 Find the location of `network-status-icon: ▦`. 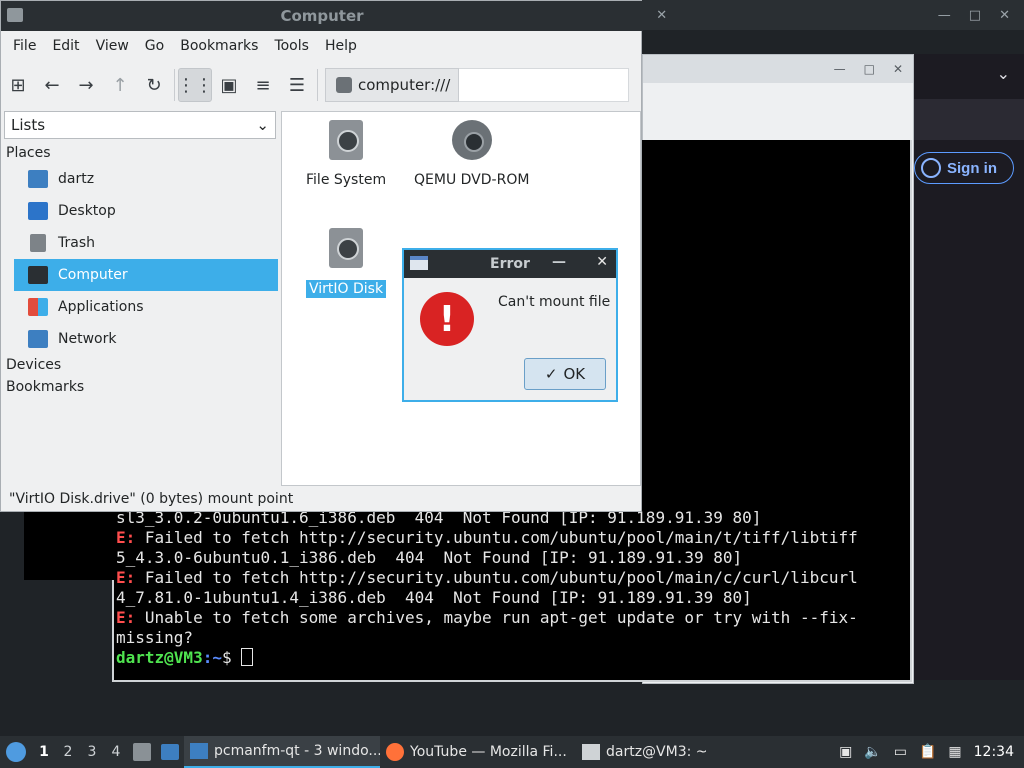

network-status-icon: ▦ is located at coordinates (954, 752).